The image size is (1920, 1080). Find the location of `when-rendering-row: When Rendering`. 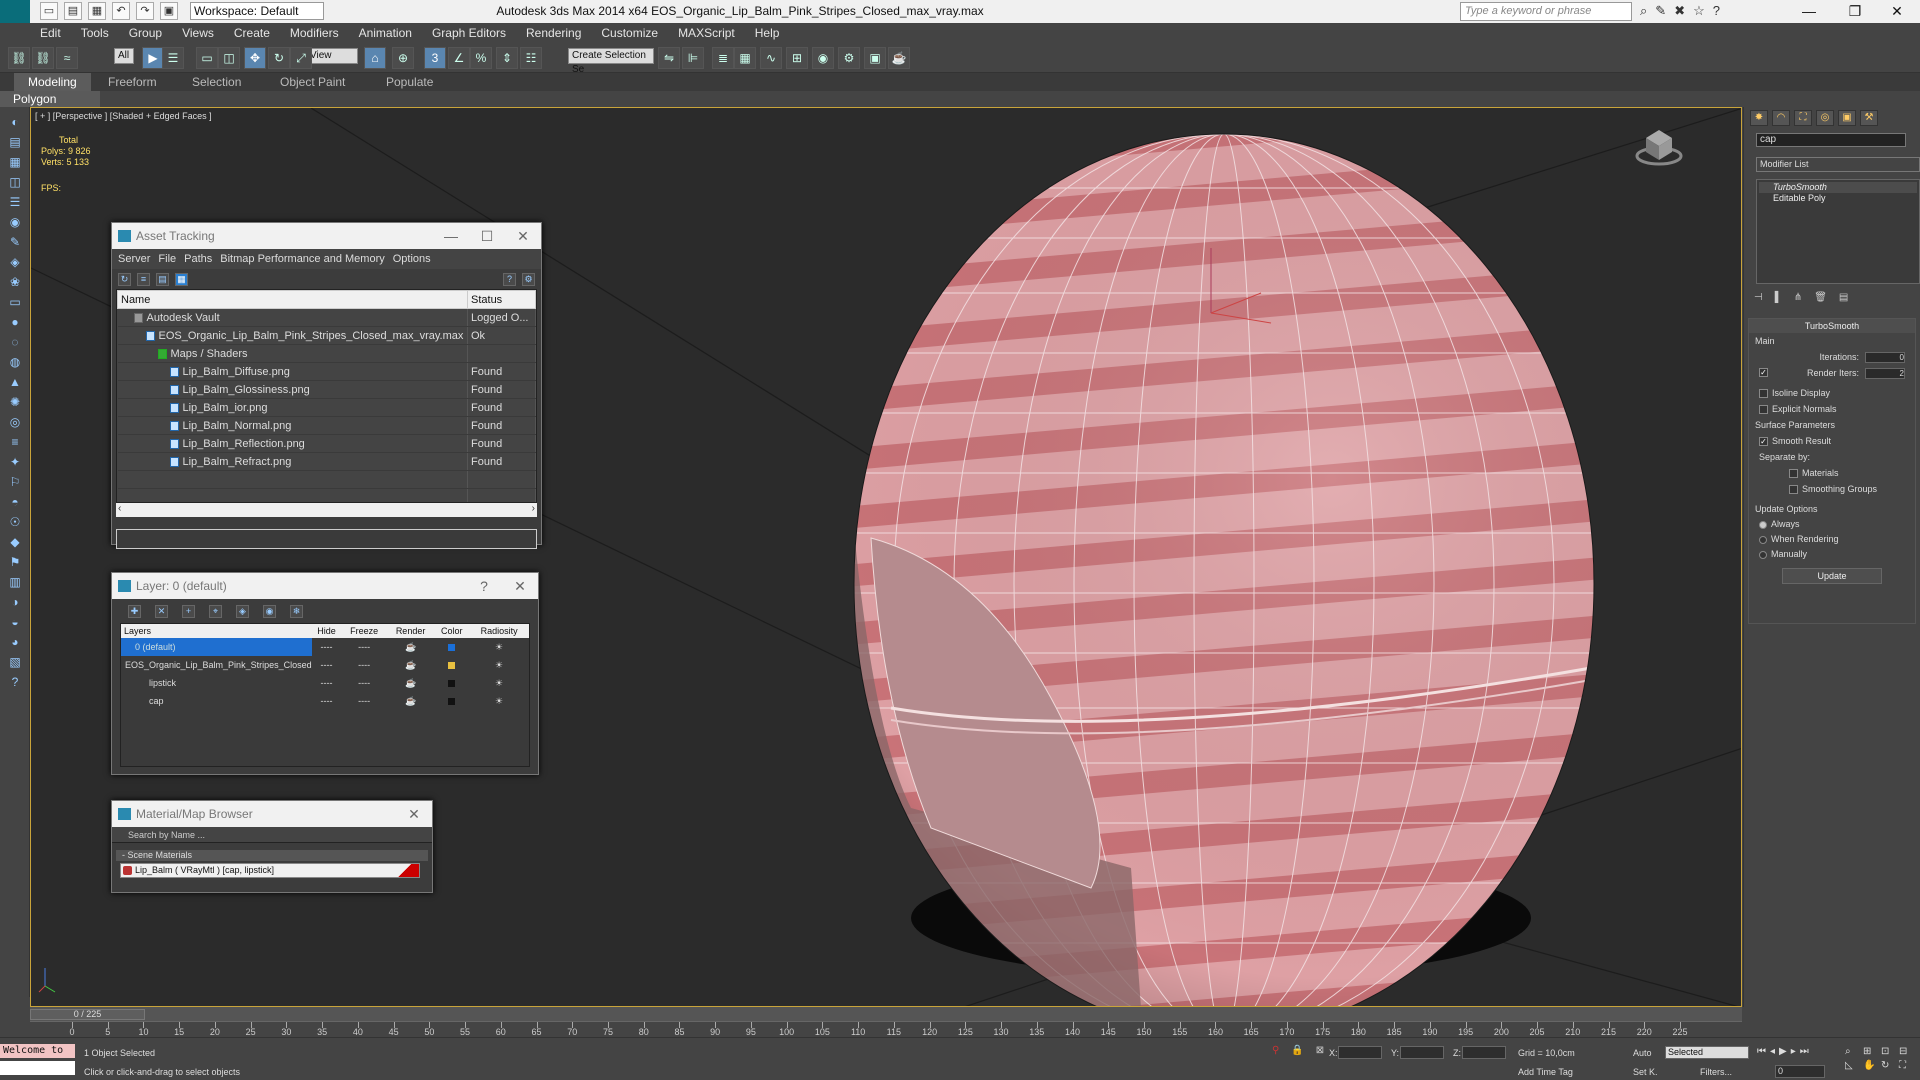

when-rendering-row: When Rendering is located at coordinates (1832, 539).